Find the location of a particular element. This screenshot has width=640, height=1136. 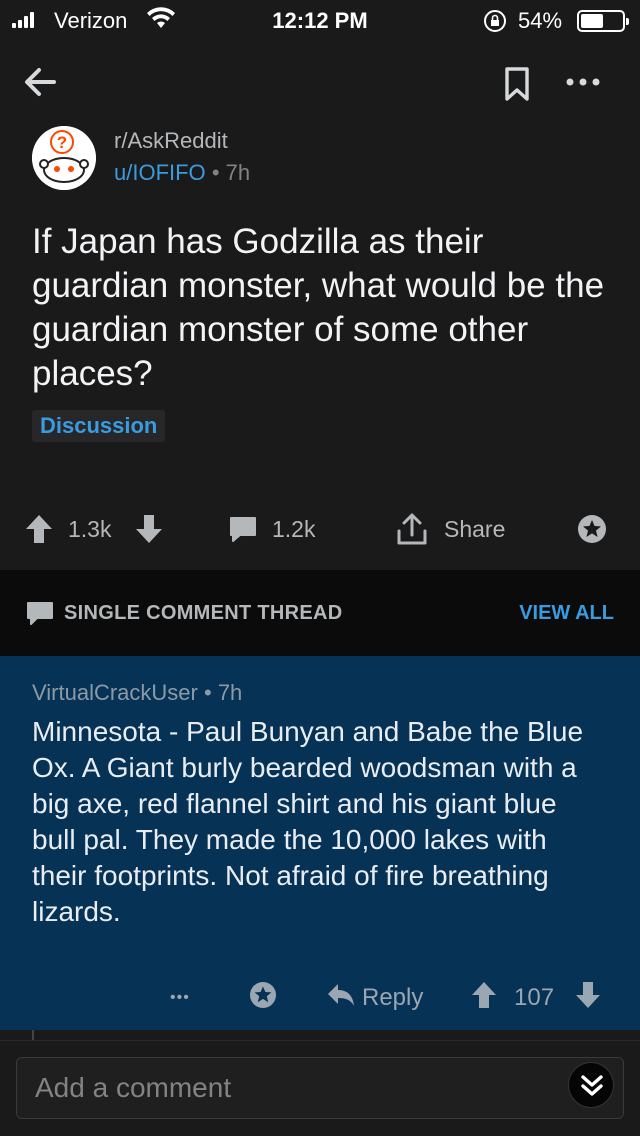

add-comment-field: Add a comment is located at coordinates (320, 1088).